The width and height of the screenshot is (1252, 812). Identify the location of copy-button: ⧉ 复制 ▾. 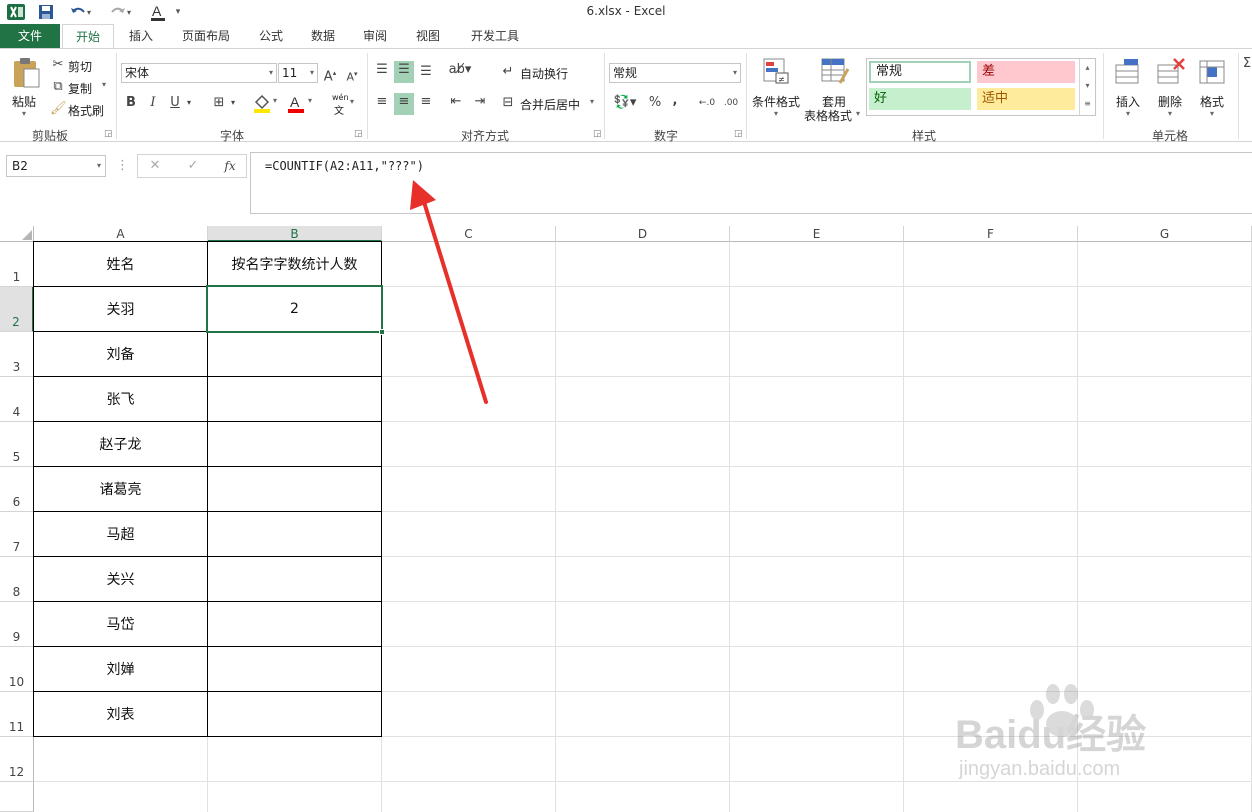
(82, 87).